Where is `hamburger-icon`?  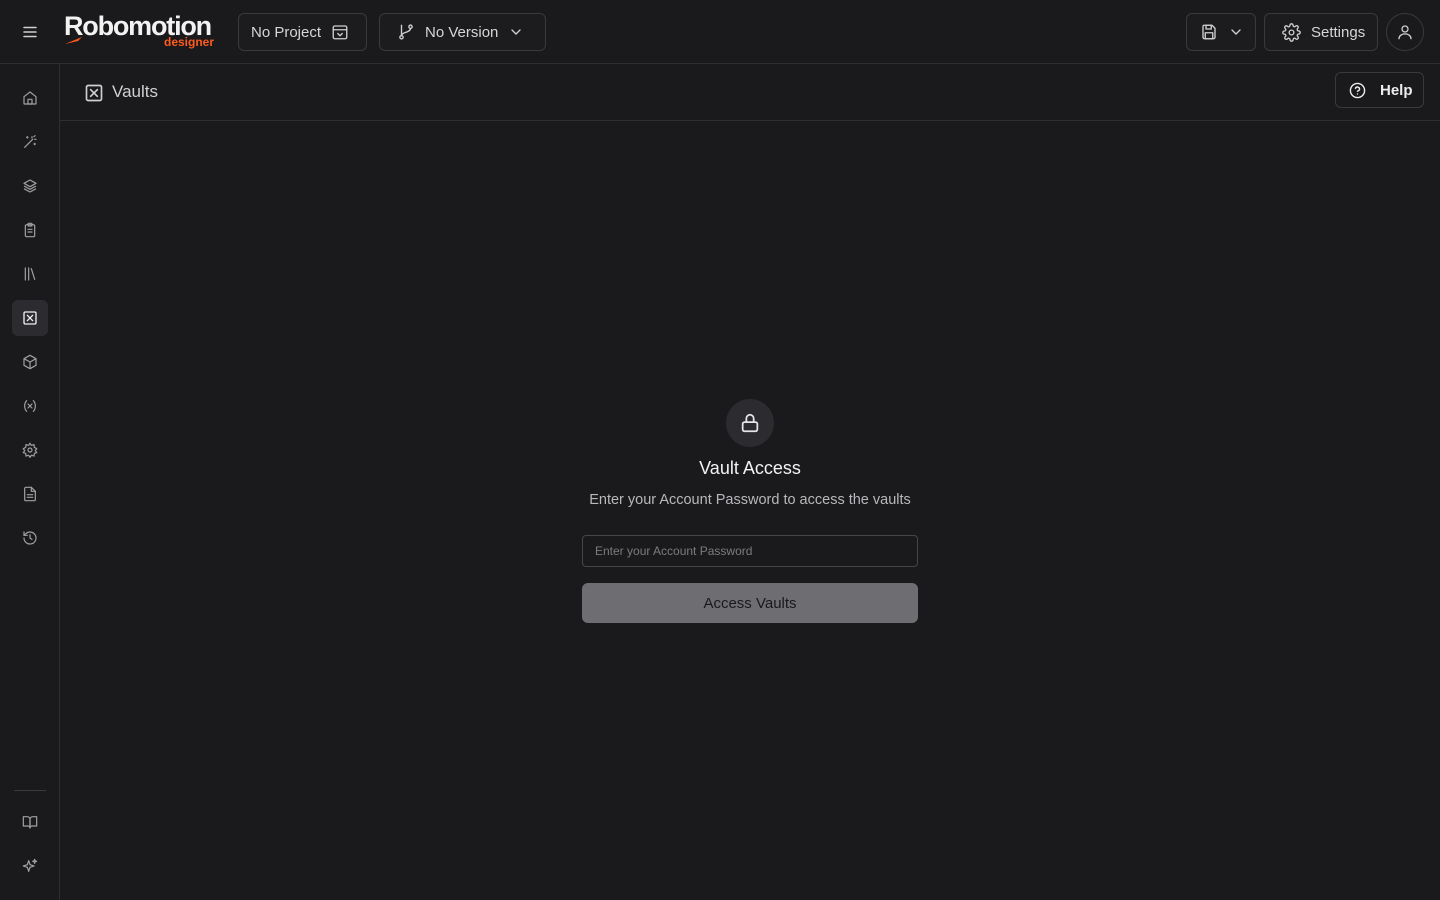
hamburger-icon is located at coordinates (30, 32).